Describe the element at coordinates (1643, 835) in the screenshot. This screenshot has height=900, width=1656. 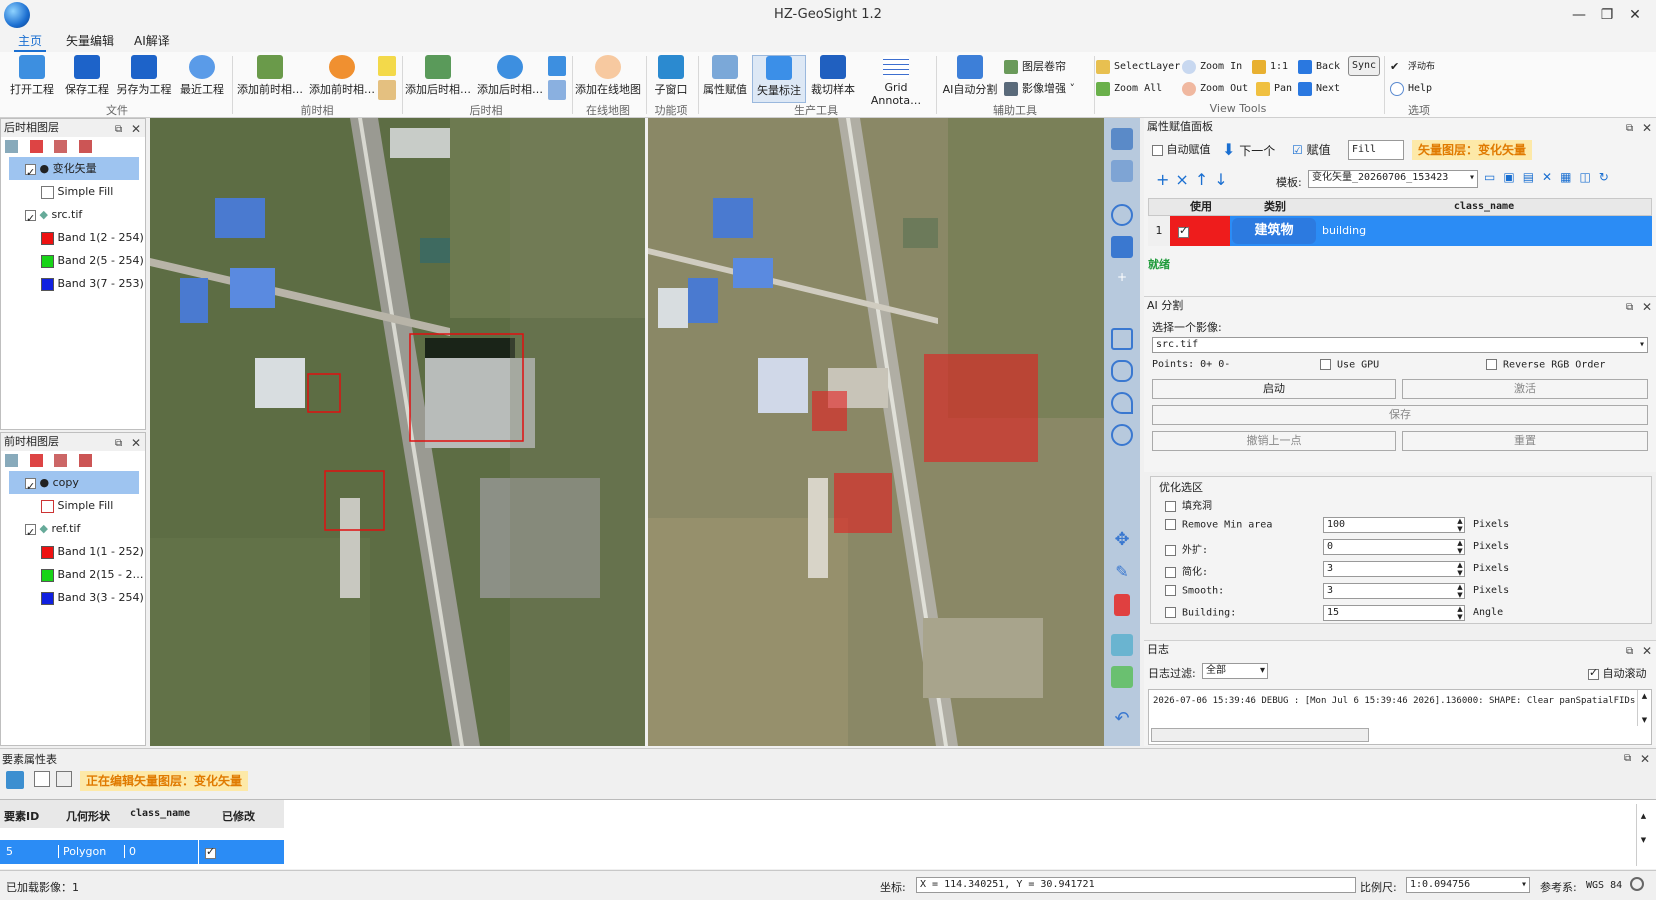
I see `table-v-scrollbar: ▲ ▼` at that location.